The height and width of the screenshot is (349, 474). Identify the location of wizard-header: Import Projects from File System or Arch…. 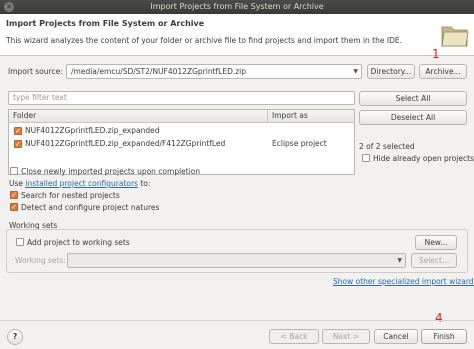
(237, 35).